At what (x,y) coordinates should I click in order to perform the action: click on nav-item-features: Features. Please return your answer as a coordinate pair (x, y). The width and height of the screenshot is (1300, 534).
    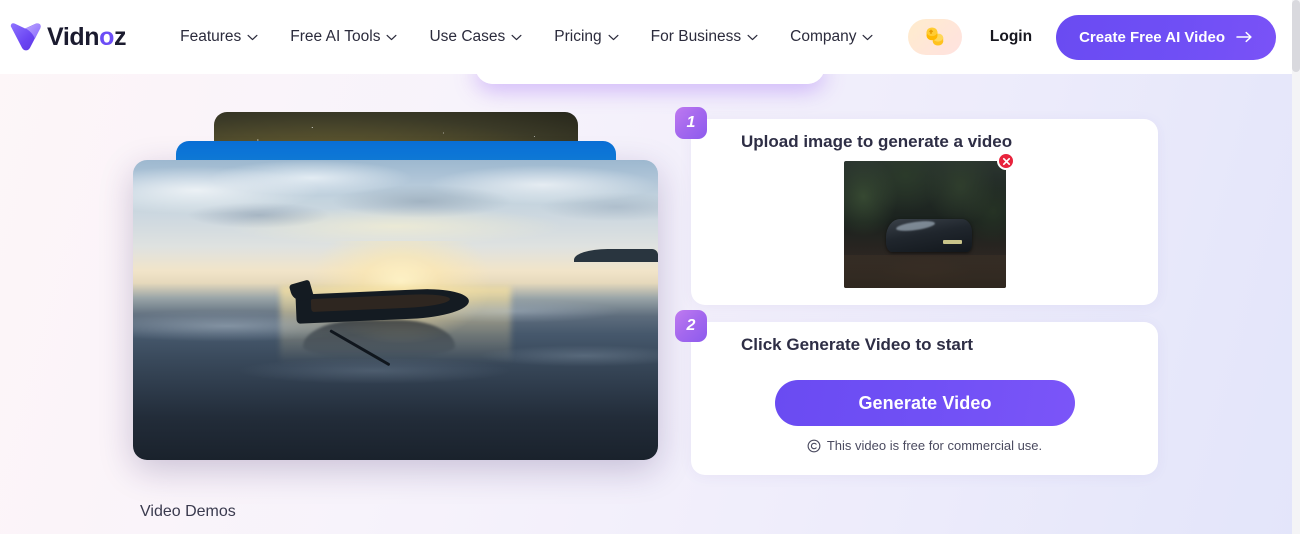
    Looking at the image, I should click on (219, 37).